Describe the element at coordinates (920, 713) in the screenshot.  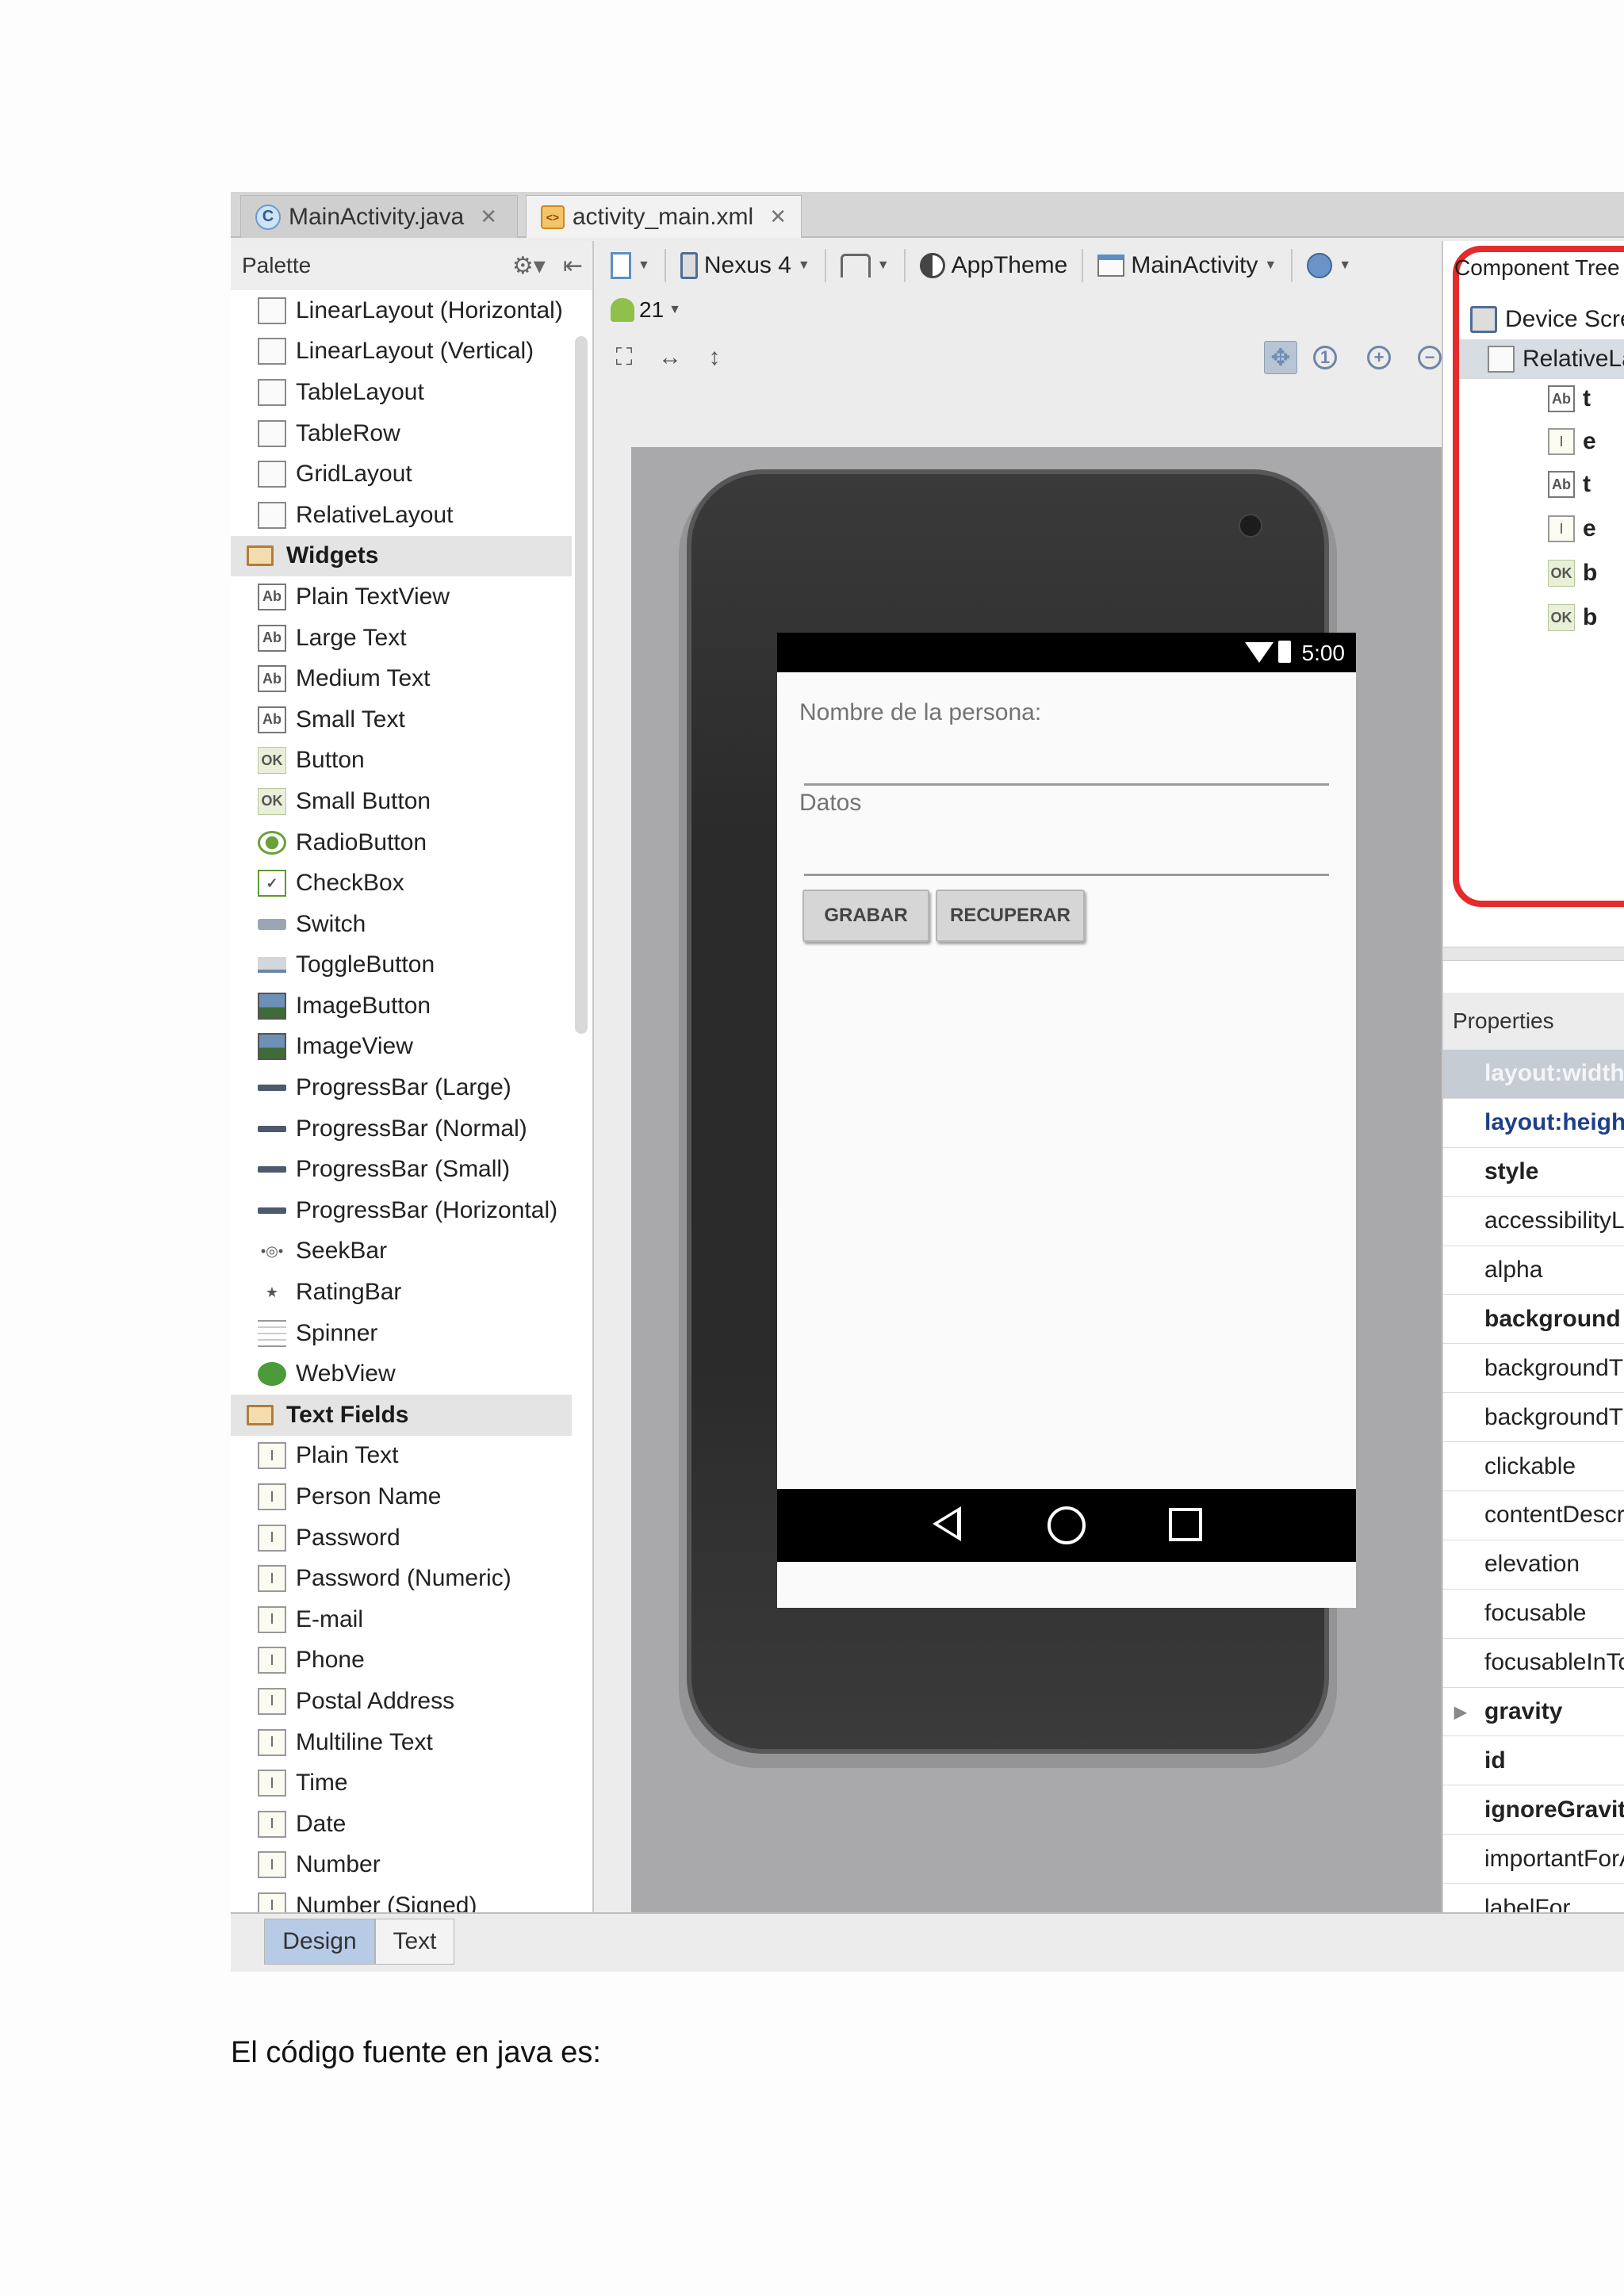
I see `name-label: Nombre de la persona:` at that location.